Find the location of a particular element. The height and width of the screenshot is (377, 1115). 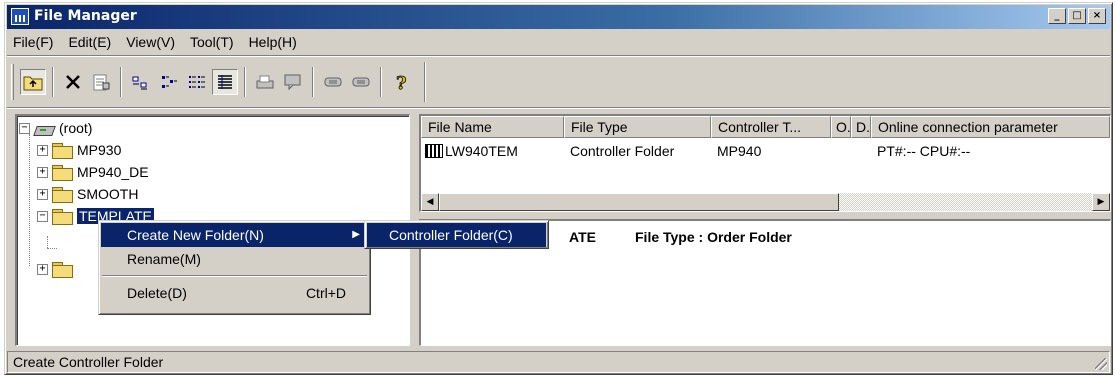

column-header-online-params: Online connection parameter is located at coordinates (990, 127).